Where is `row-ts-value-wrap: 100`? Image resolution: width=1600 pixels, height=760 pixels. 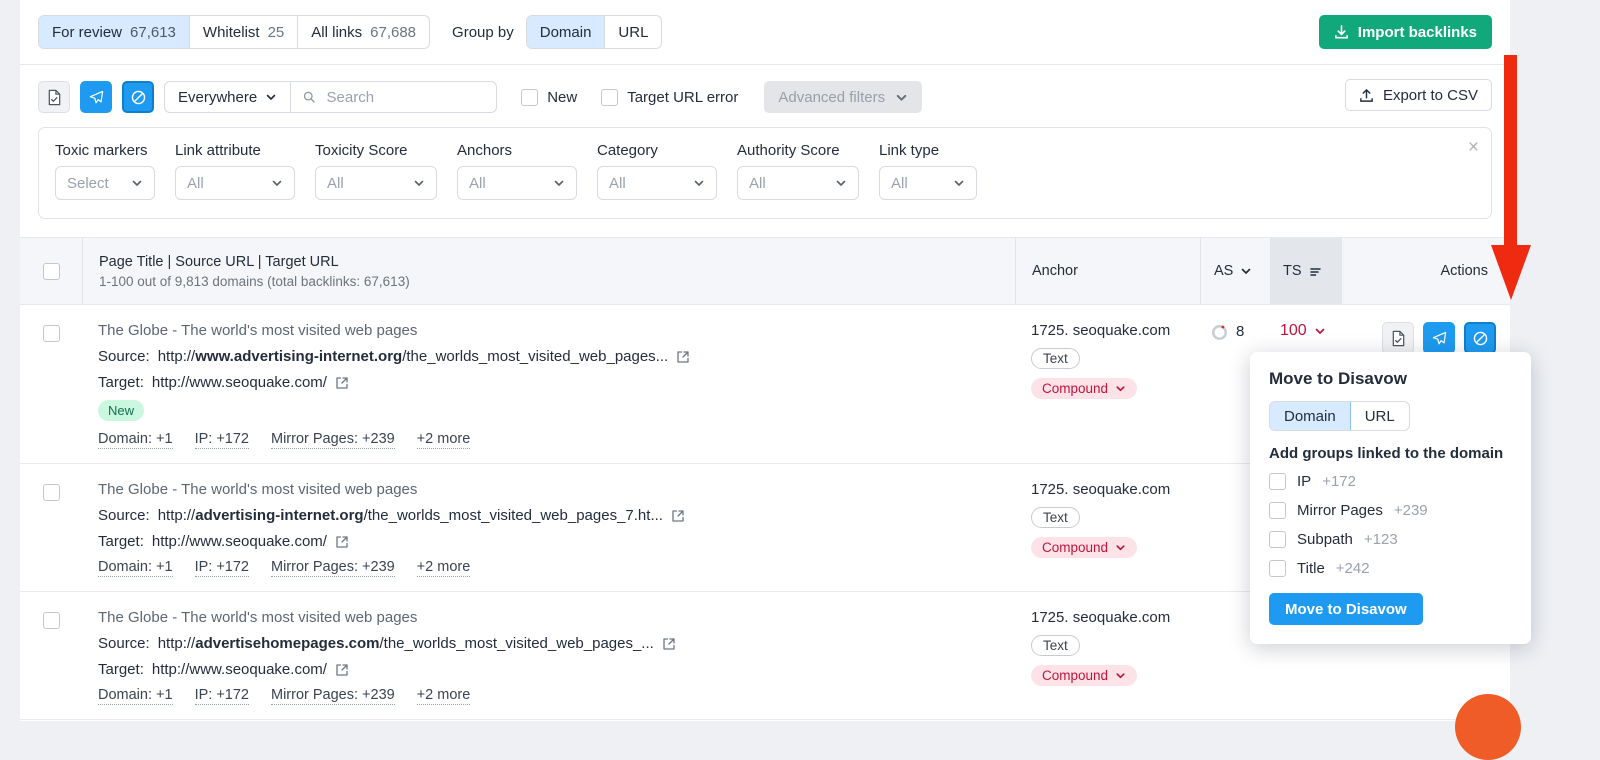
row-ts-value-wrap: 100 is located at coordinates (1303, 331).